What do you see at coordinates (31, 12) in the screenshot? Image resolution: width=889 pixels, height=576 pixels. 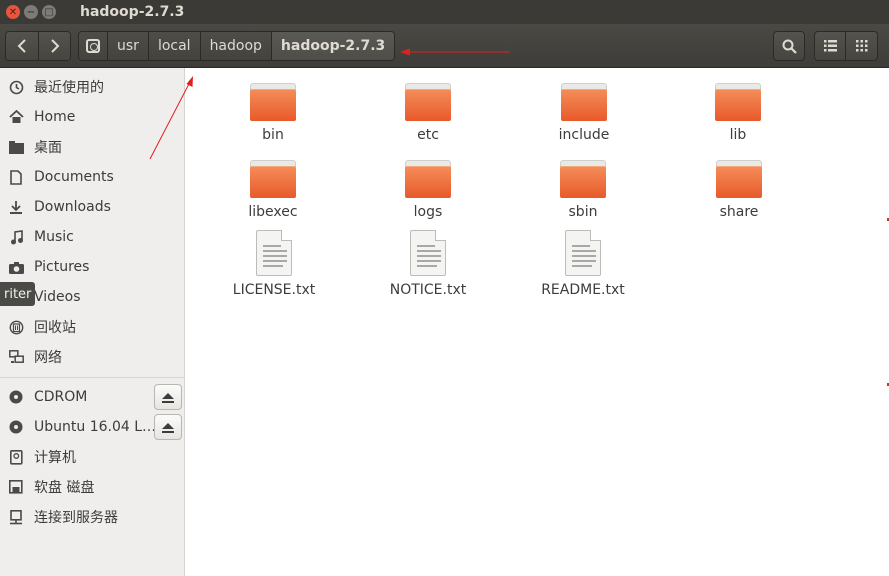 I see `minimize-window-button: −` at bounding box center [31, 12].